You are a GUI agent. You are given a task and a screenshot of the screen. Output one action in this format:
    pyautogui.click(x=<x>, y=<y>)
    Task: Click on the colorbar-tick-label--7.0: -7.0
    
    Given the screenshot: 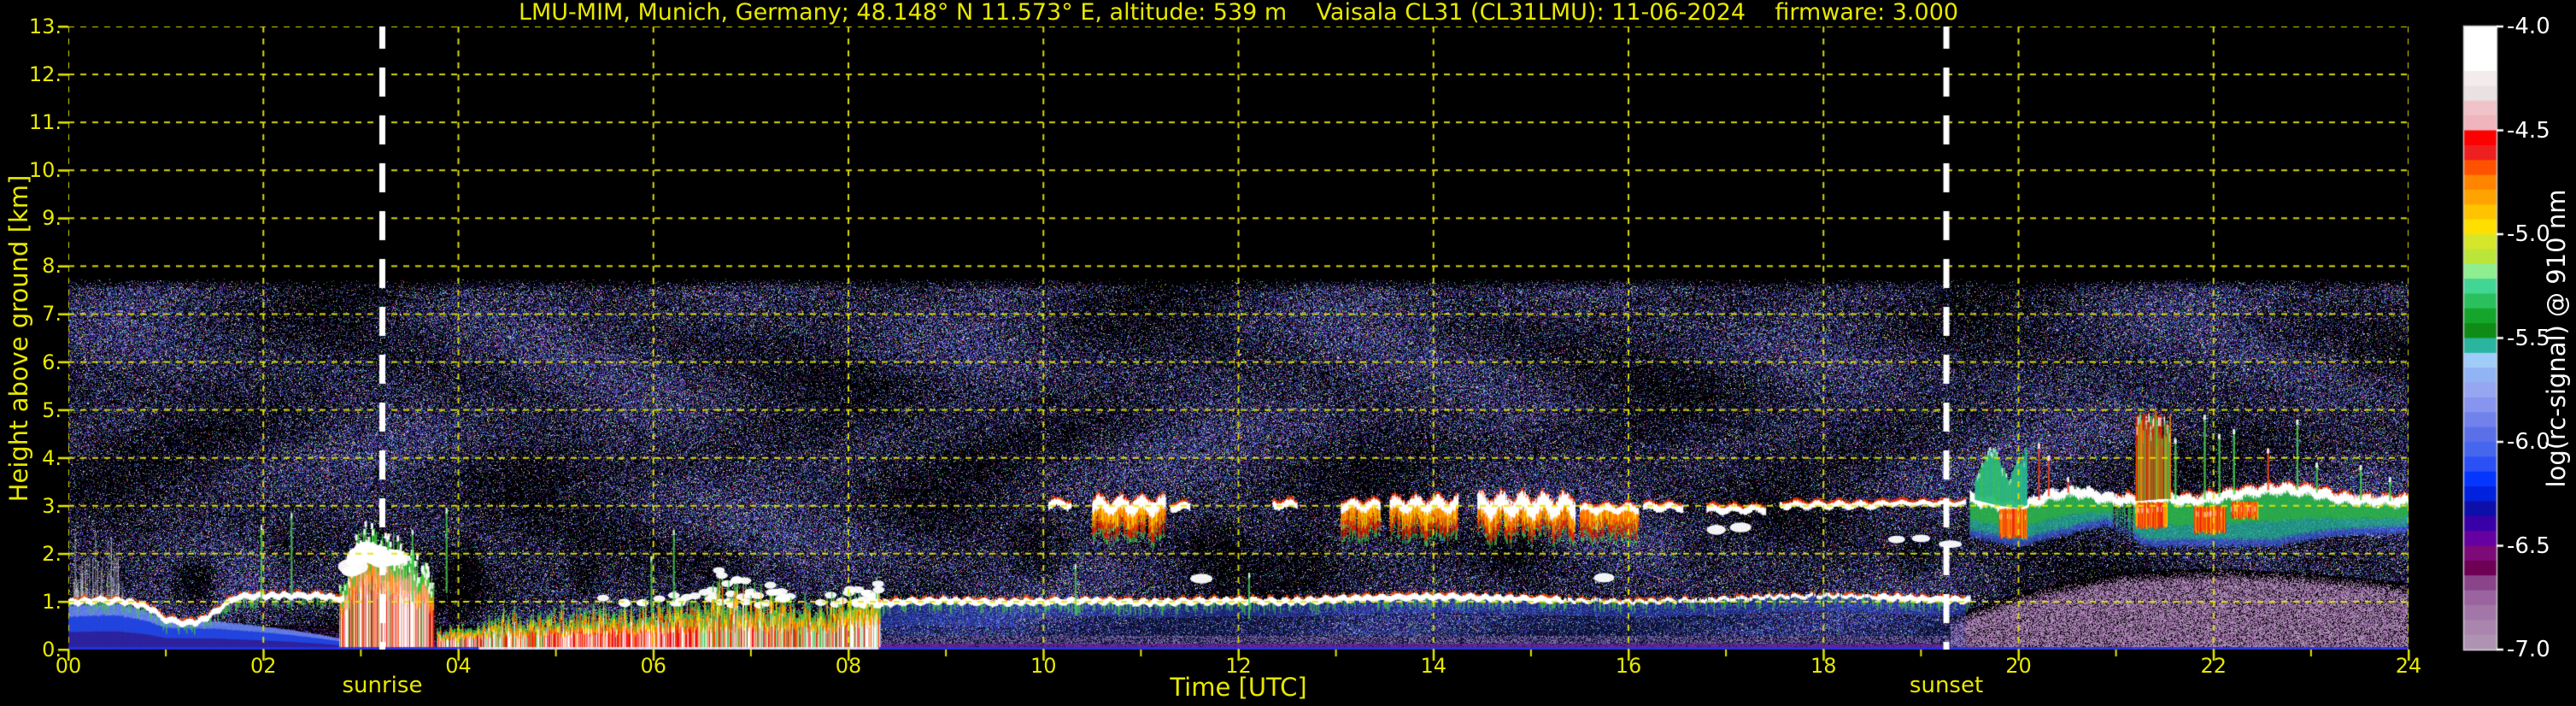 What is the action you would take?
    pyautogui.click(x=2528, y=649)
    